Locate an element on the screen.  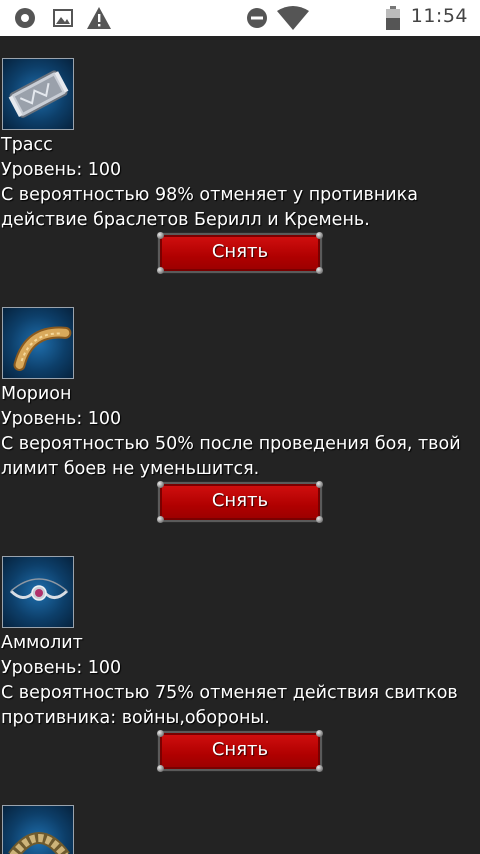
gold-cuff-bracelet-image is located at coordinates (38, 343).